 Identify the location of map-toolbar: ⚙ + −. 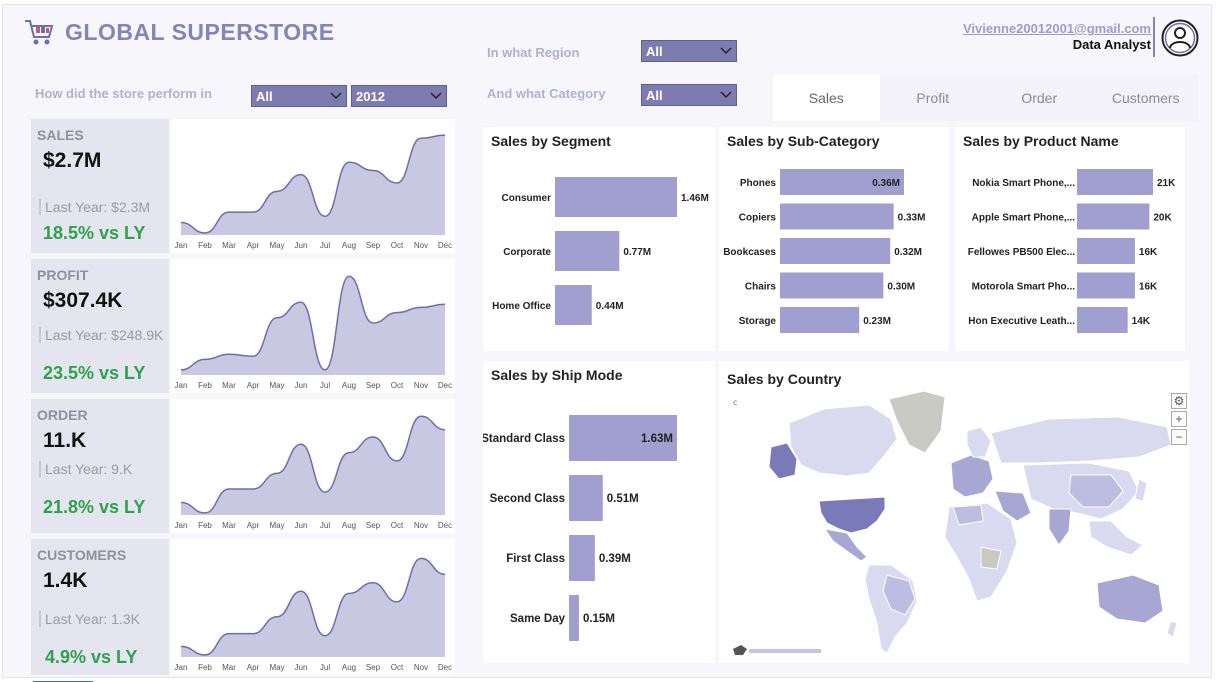
(1179, 420).